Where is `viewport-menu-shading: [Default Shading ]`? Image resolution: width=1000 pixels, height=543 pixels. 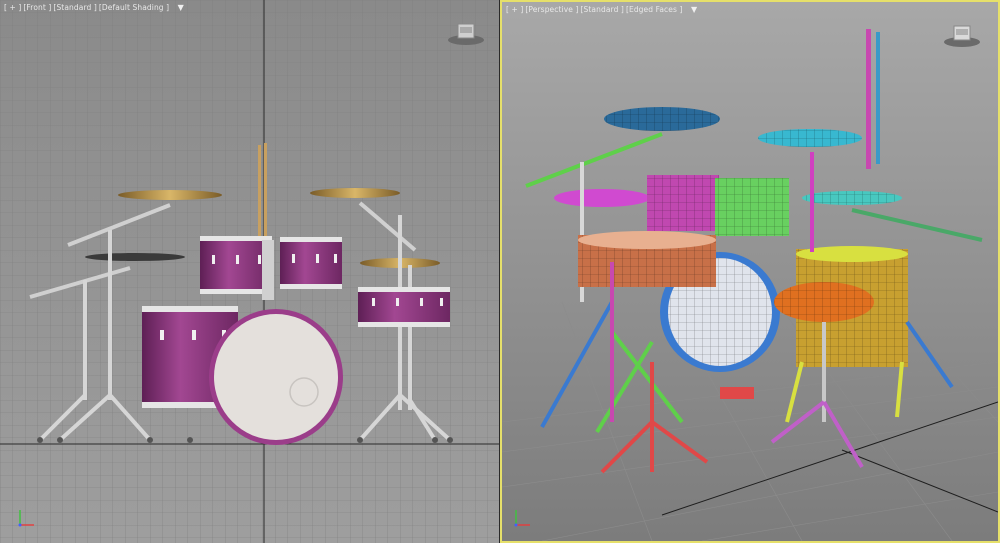
viewport-menu-shading: [Default Shading ] is located at coordinates (134, 7).